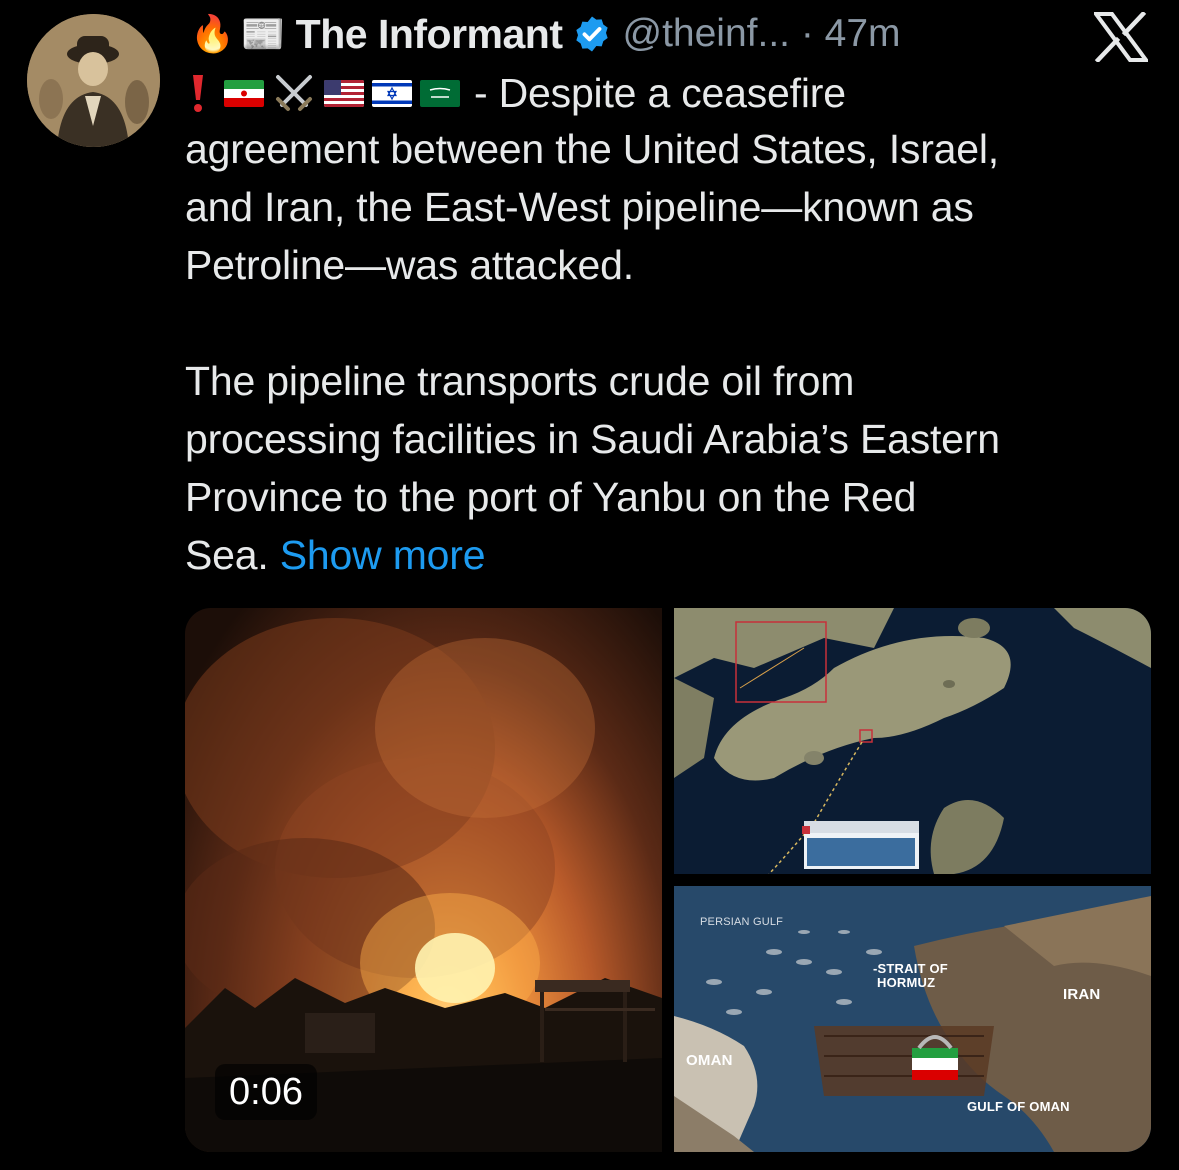 The height and width of the screenshot is (1170, 1179). I want to click on tweet-first-line: - Despite a ceasefire, so click(518, 93).